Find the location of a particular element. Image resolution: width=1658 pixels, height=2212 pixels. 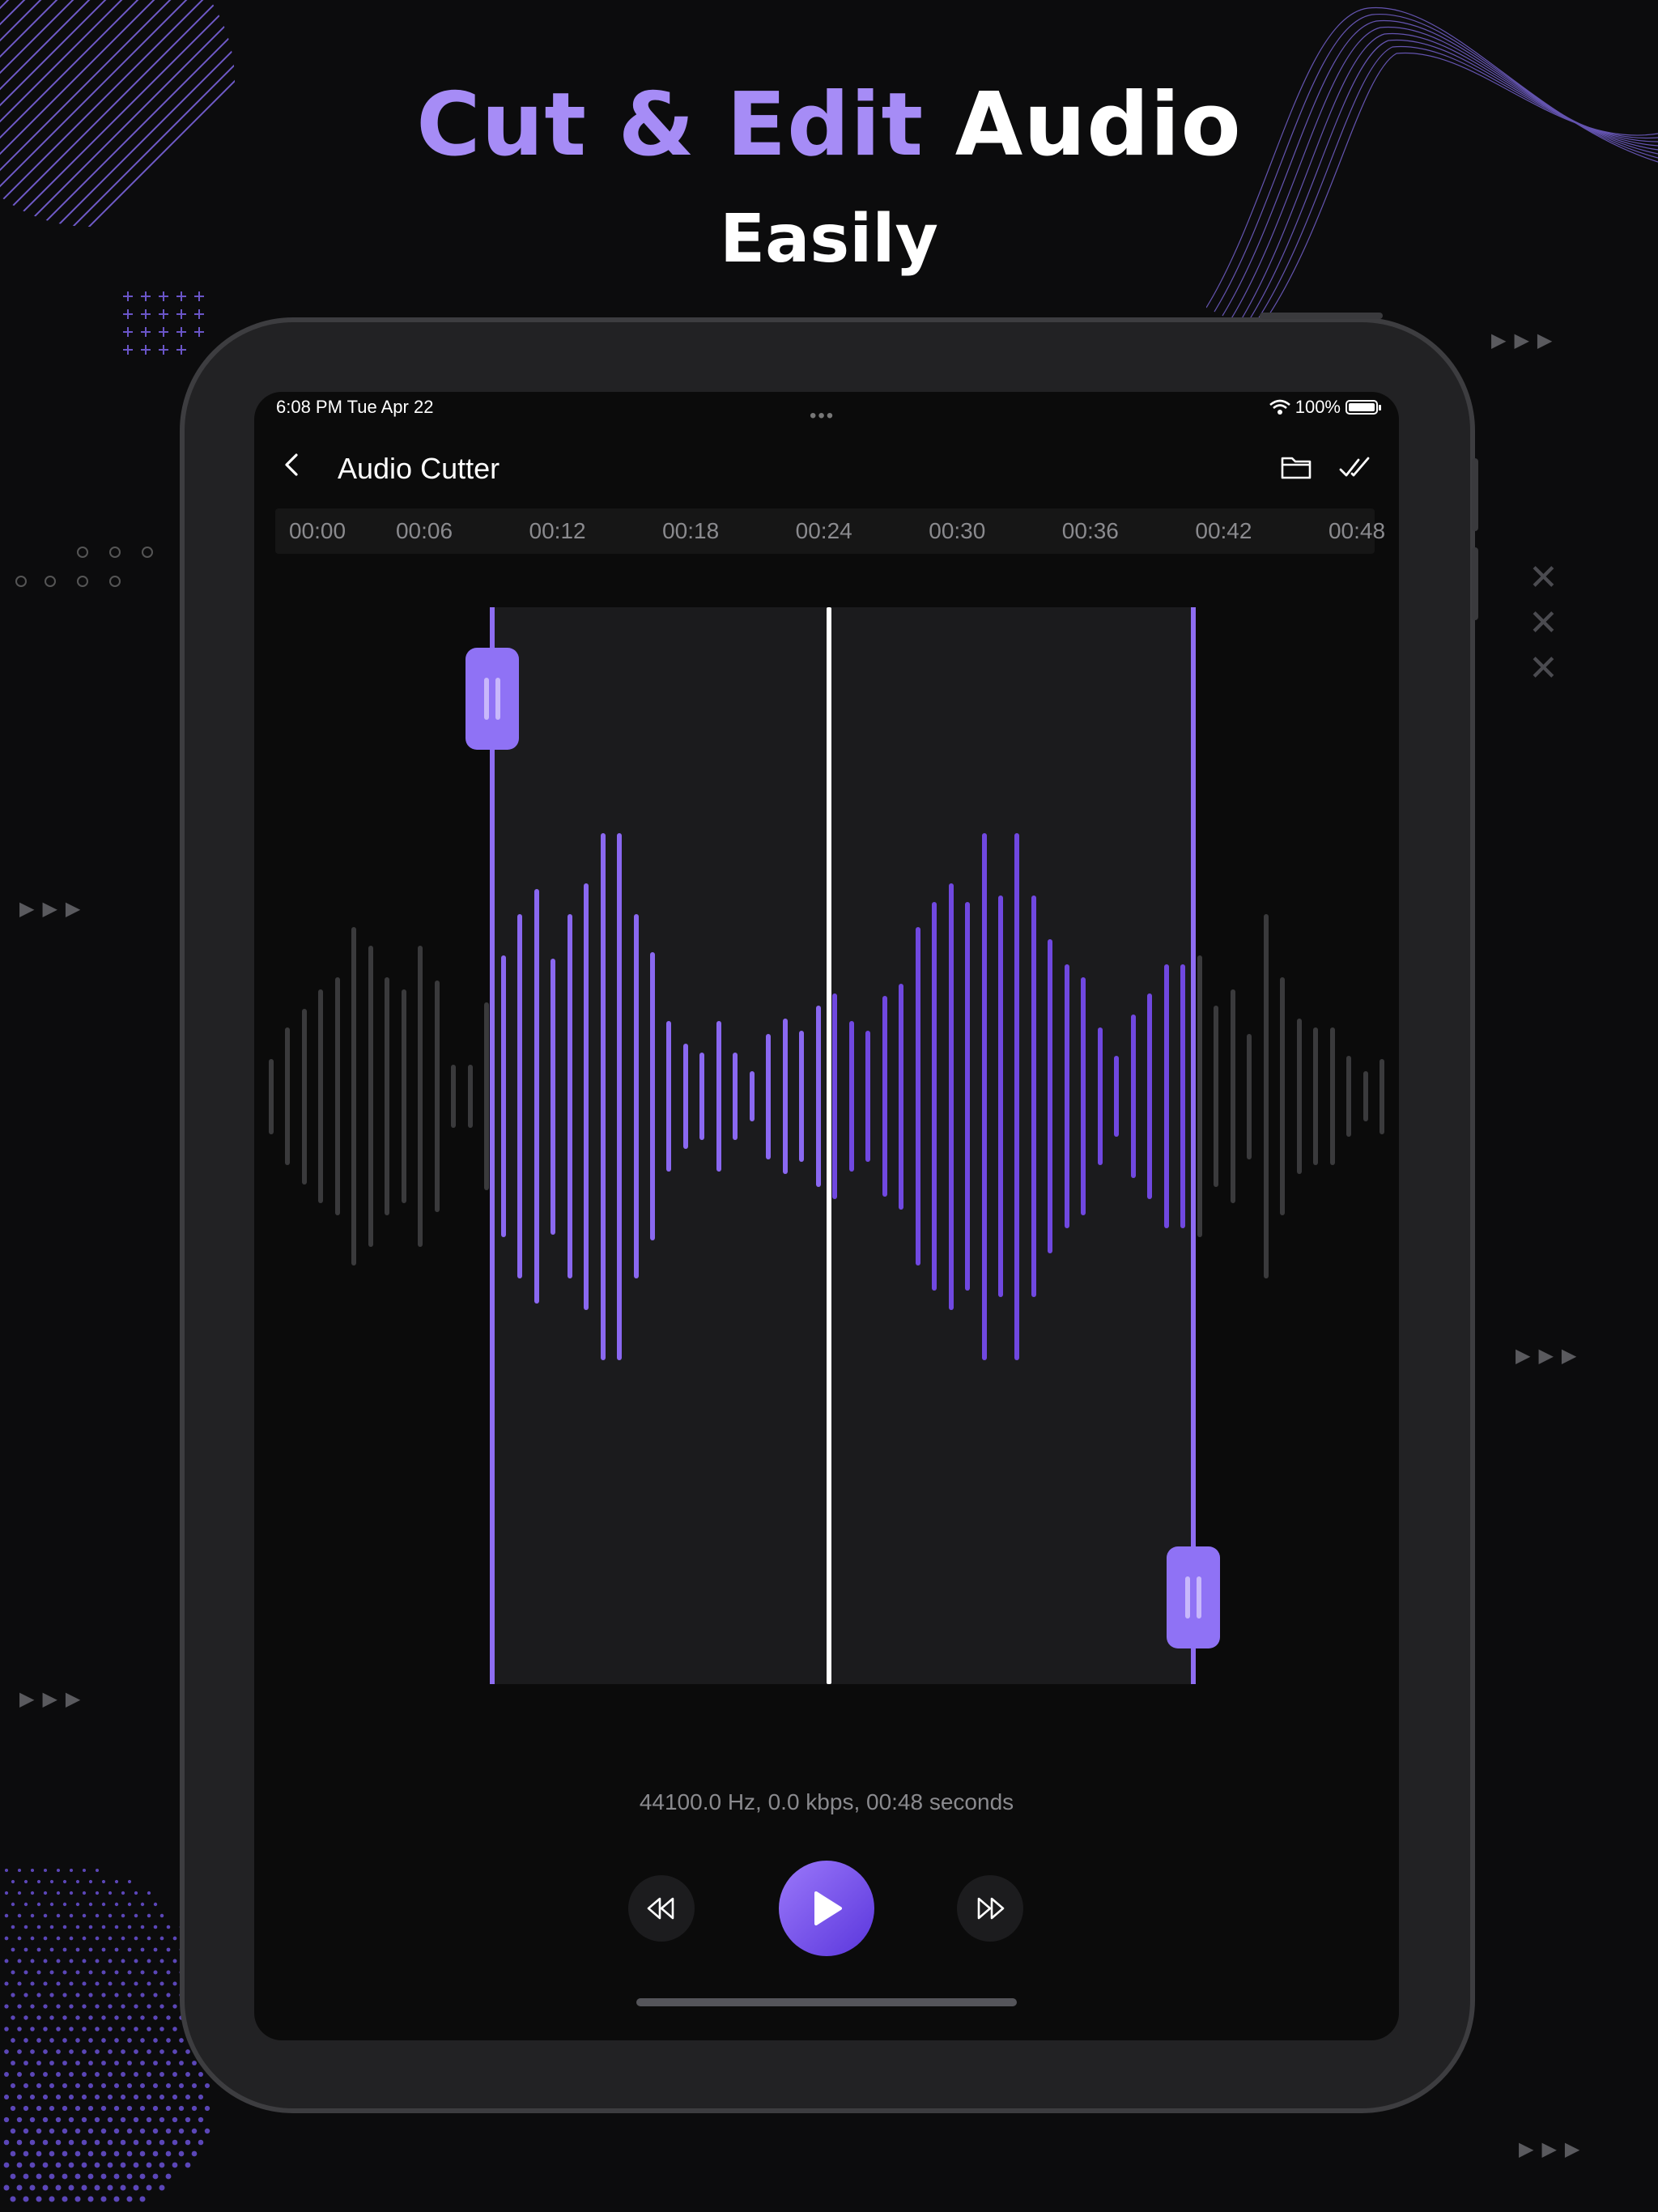

rewind-button is located at coordinates (661, 1909).